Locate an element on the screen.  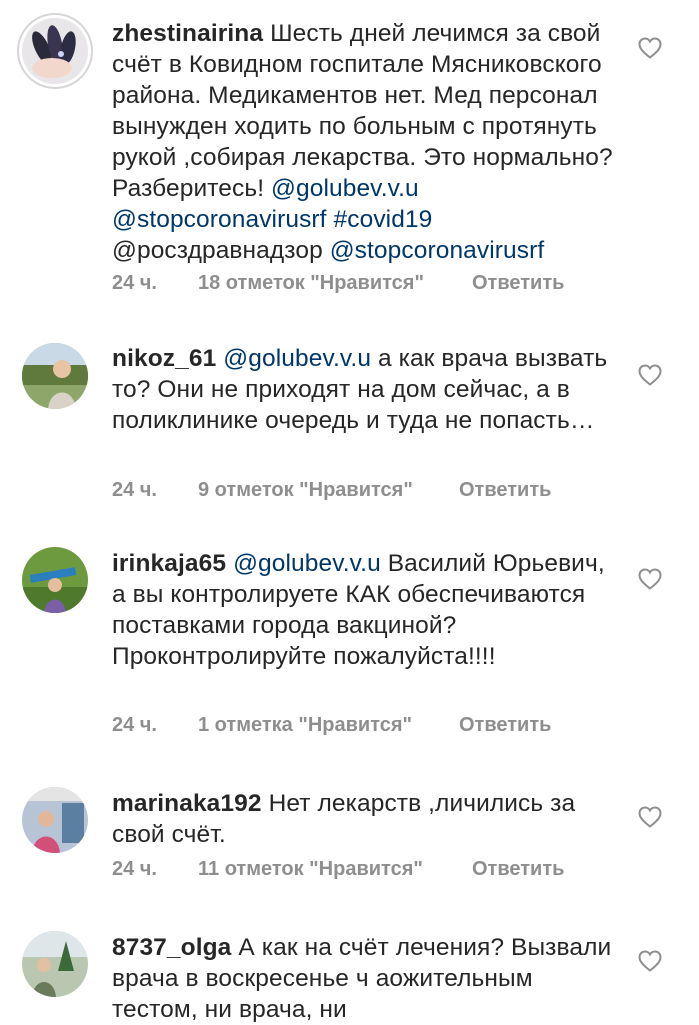
comment-meta: 24 ч. 18 отметок "Нравится" Ответить is located at coordinates (338, 283).